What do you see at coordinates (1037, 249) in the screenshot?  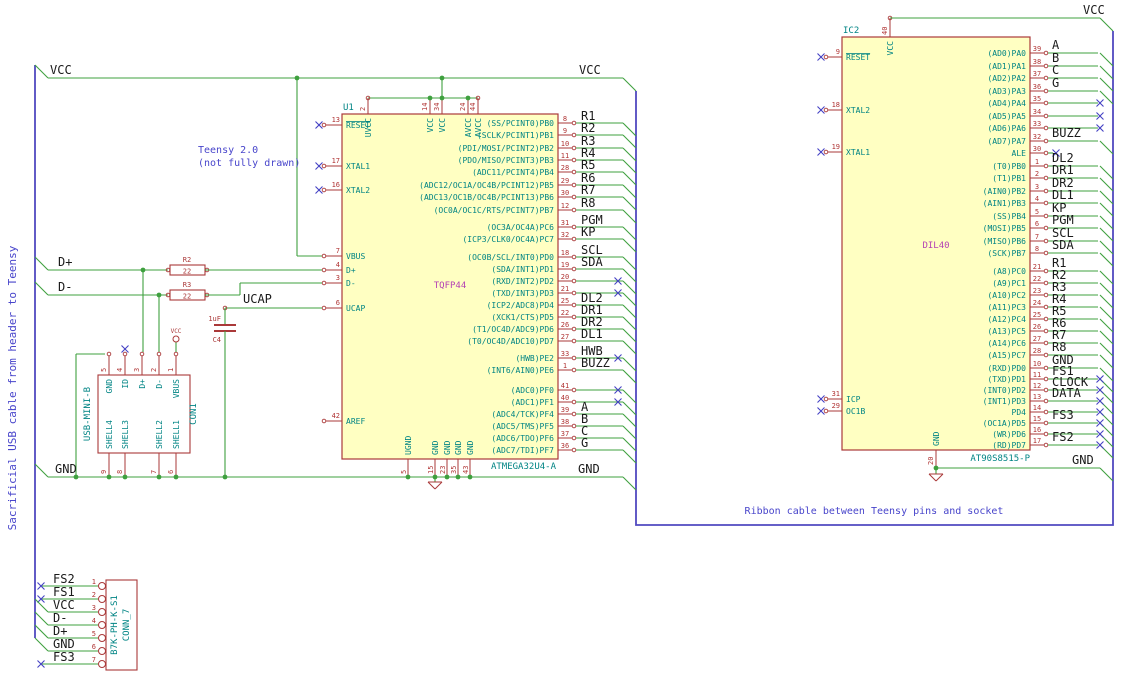 I see `ic2-pin-number: 8` at bounding box center [1037, 249].